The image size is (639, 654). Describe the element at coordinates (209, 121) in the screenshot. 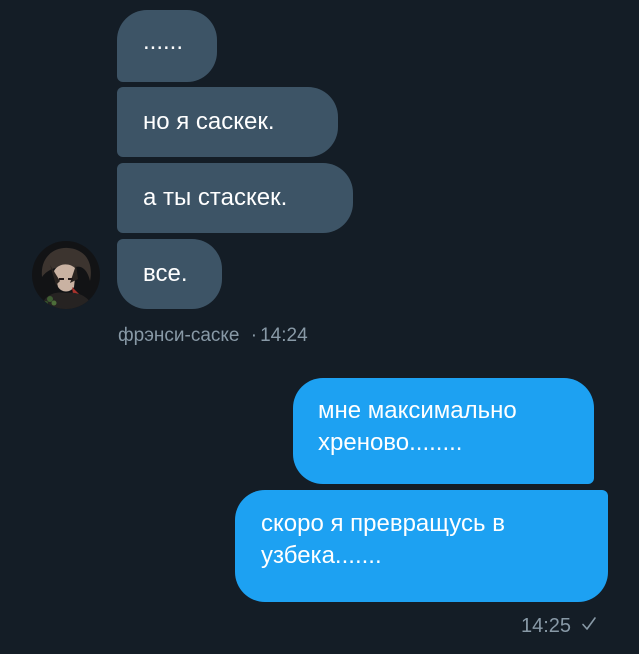

I see `message-text: но я саскек.` at that location.